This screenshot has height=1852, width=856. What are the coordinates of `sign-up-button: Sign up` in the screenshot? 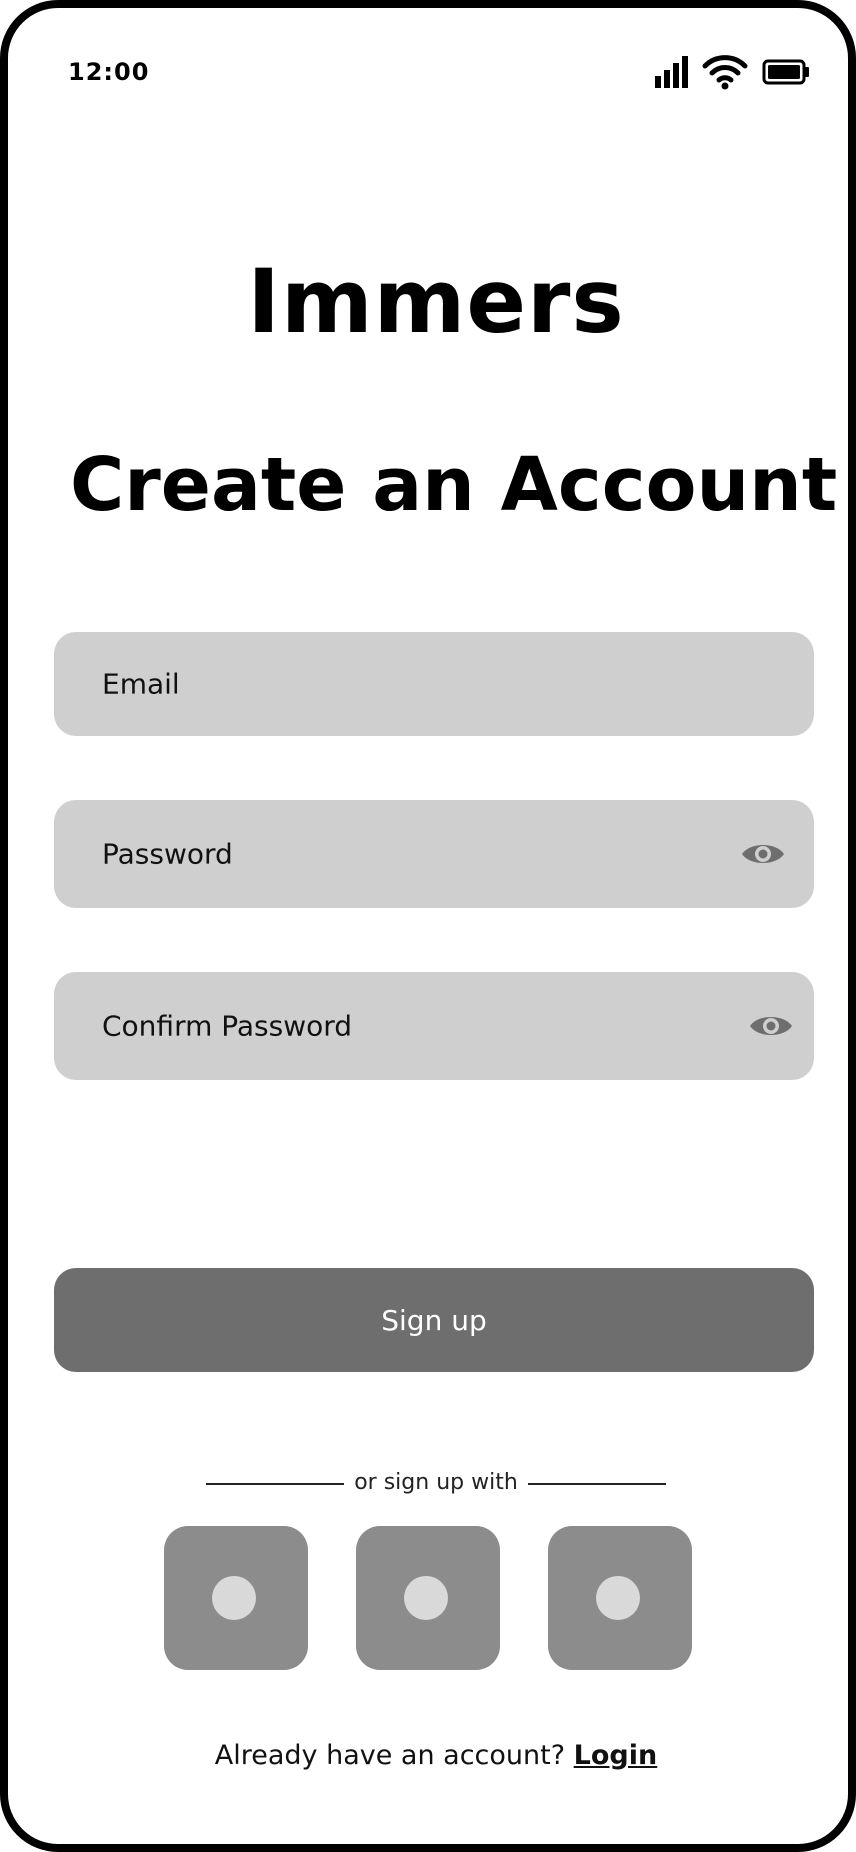 It's located at (434, 1320).